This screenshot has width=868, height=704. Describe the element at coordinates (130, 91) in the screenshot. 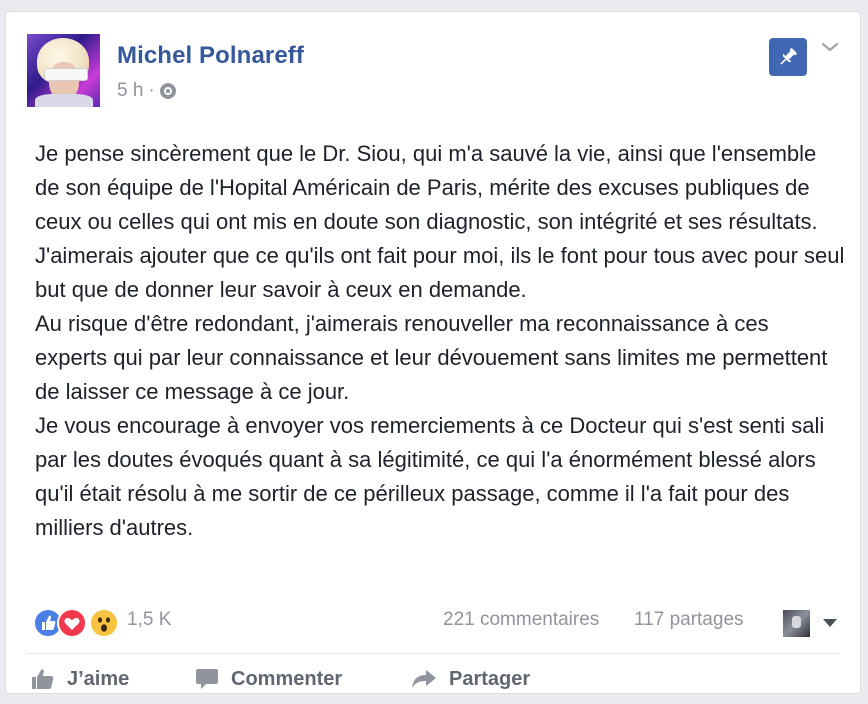

I see `post-time: 5 h` at that location.